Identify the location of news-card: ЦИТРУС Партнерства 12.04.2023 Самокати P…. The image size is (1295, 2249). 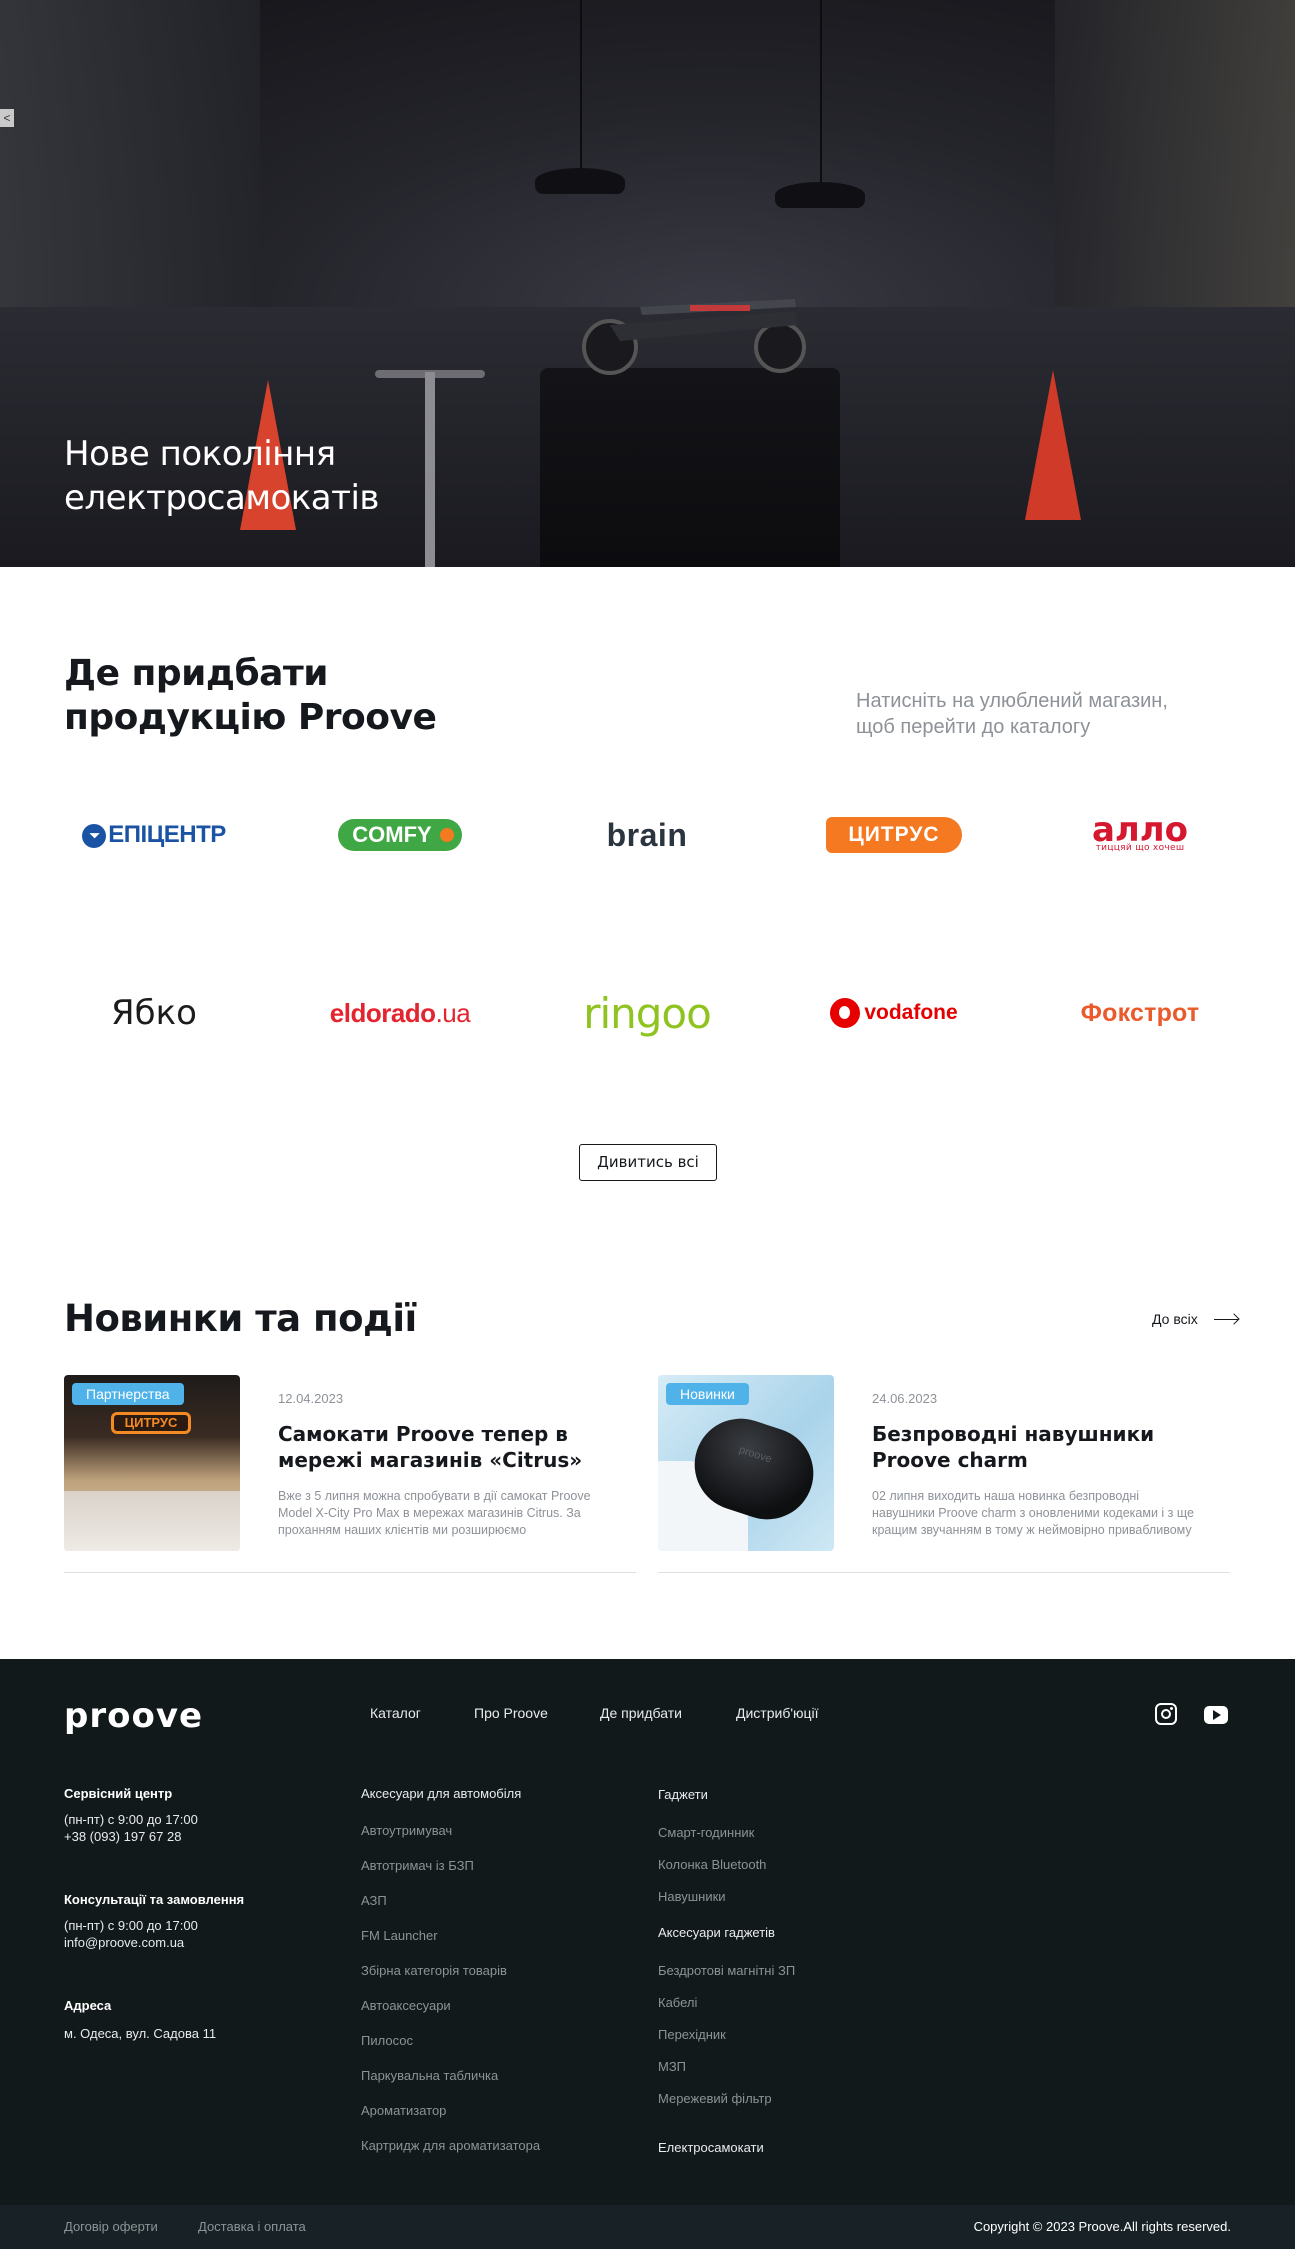
(350, 1474).